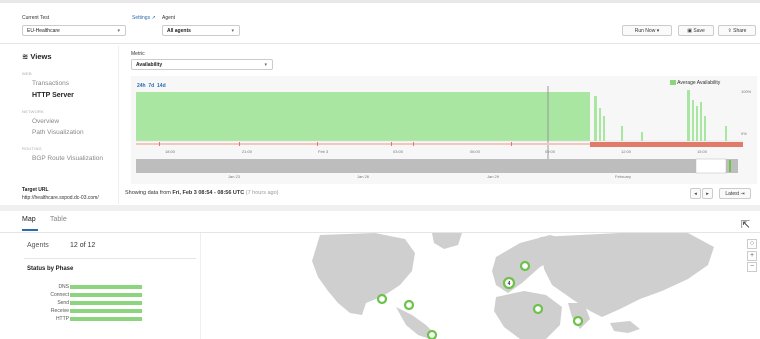 The image size is (760, 339). I want to click on sidebar-item-path-visualization: Path Visualization, so click(58, 132).